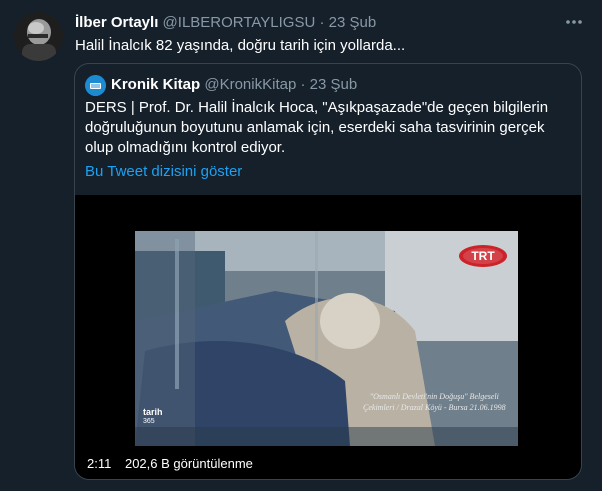 Image resolution: width=602 pixels, height=491 pixels. I want to click on trt-logo-text: TRT, so click(483, 256).